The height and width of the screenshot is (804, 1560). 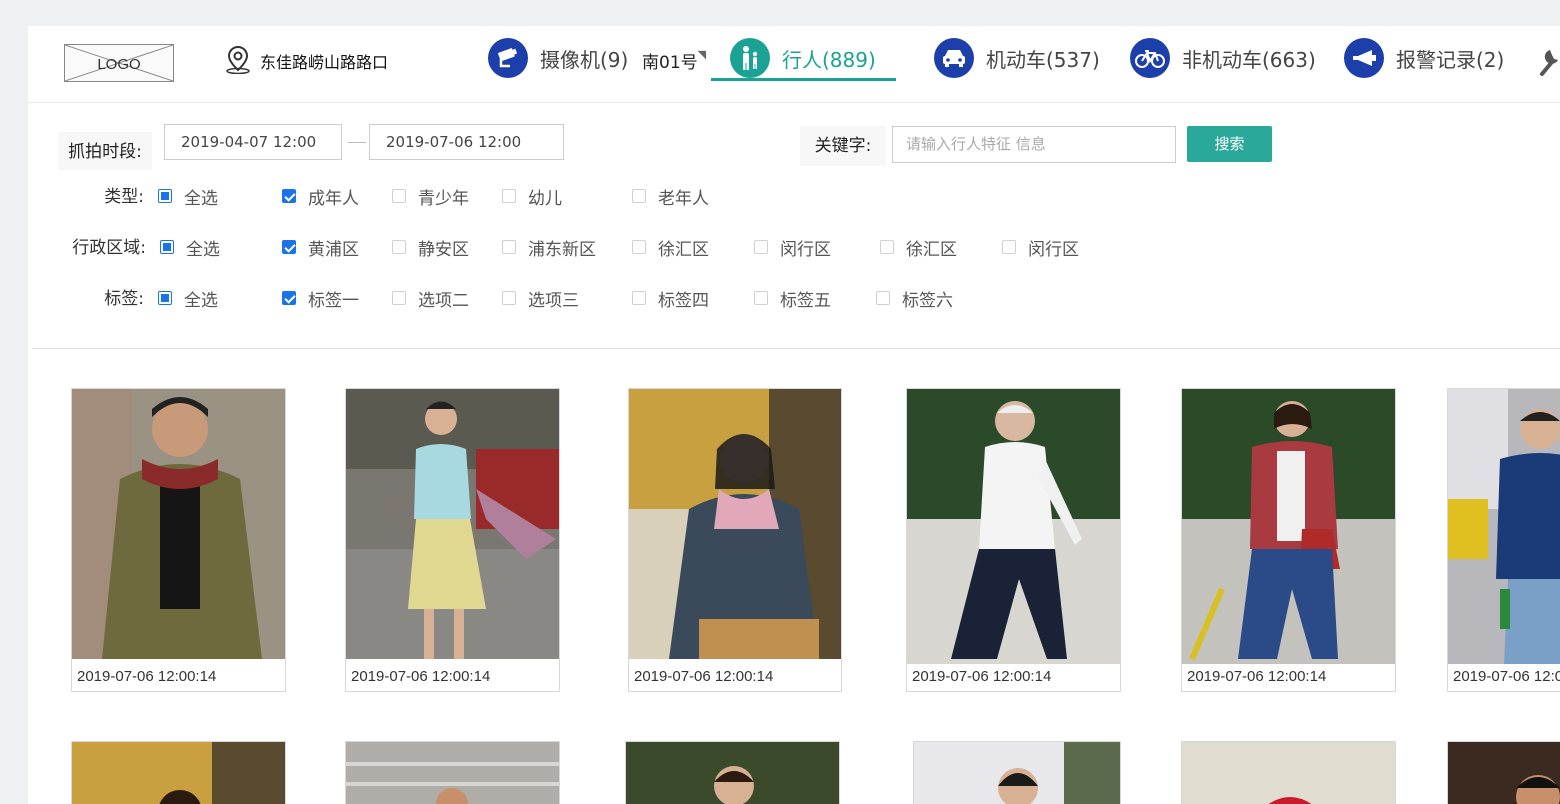 What do you see at coordinates (674, 60) in the screenshot?
I see `camera-select: 南01号◥` at bounding box center [674, 60].